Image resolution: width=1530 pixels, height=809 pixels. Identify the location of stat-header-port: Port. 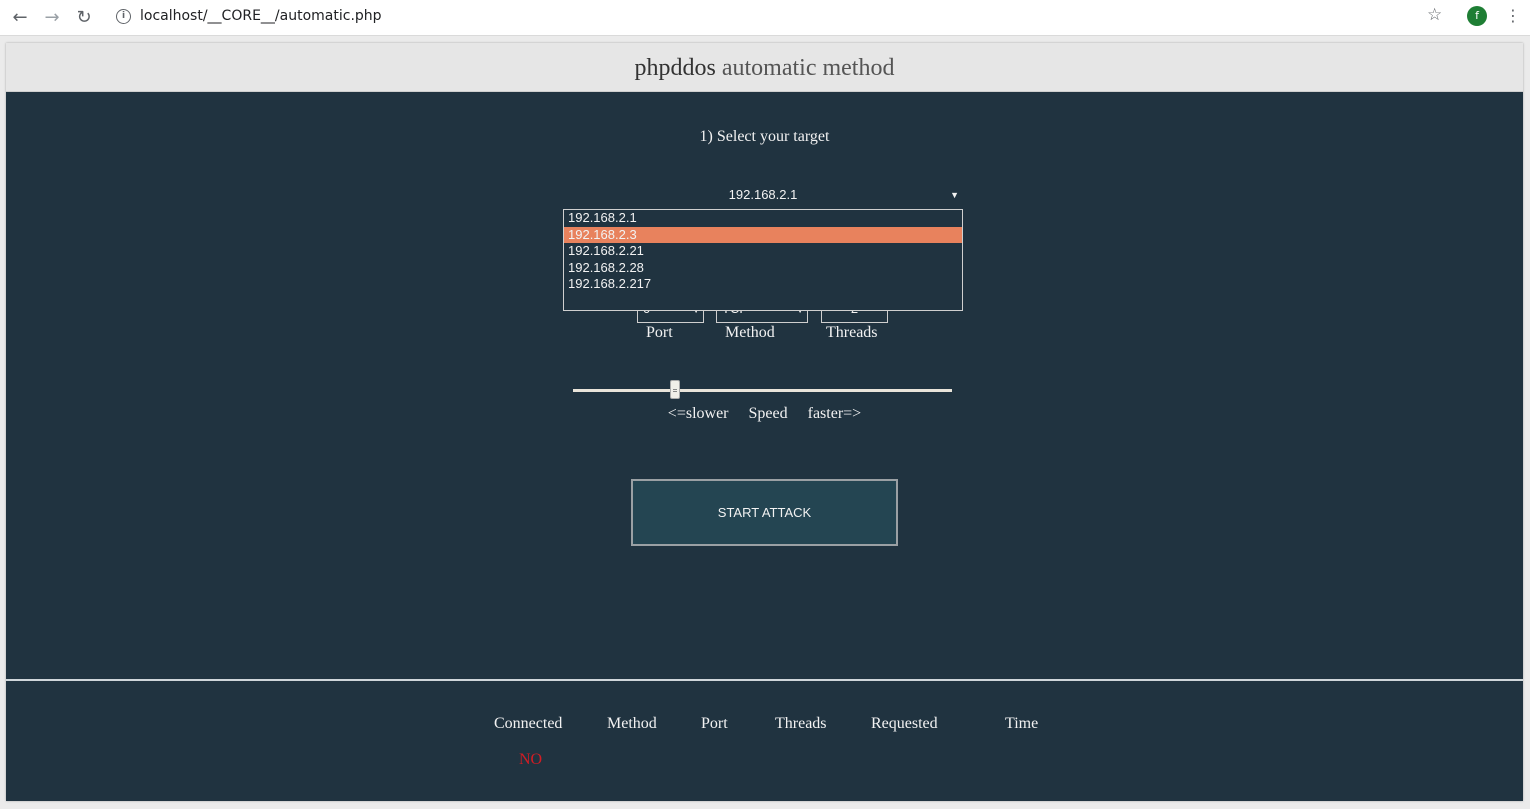
(714, 723).